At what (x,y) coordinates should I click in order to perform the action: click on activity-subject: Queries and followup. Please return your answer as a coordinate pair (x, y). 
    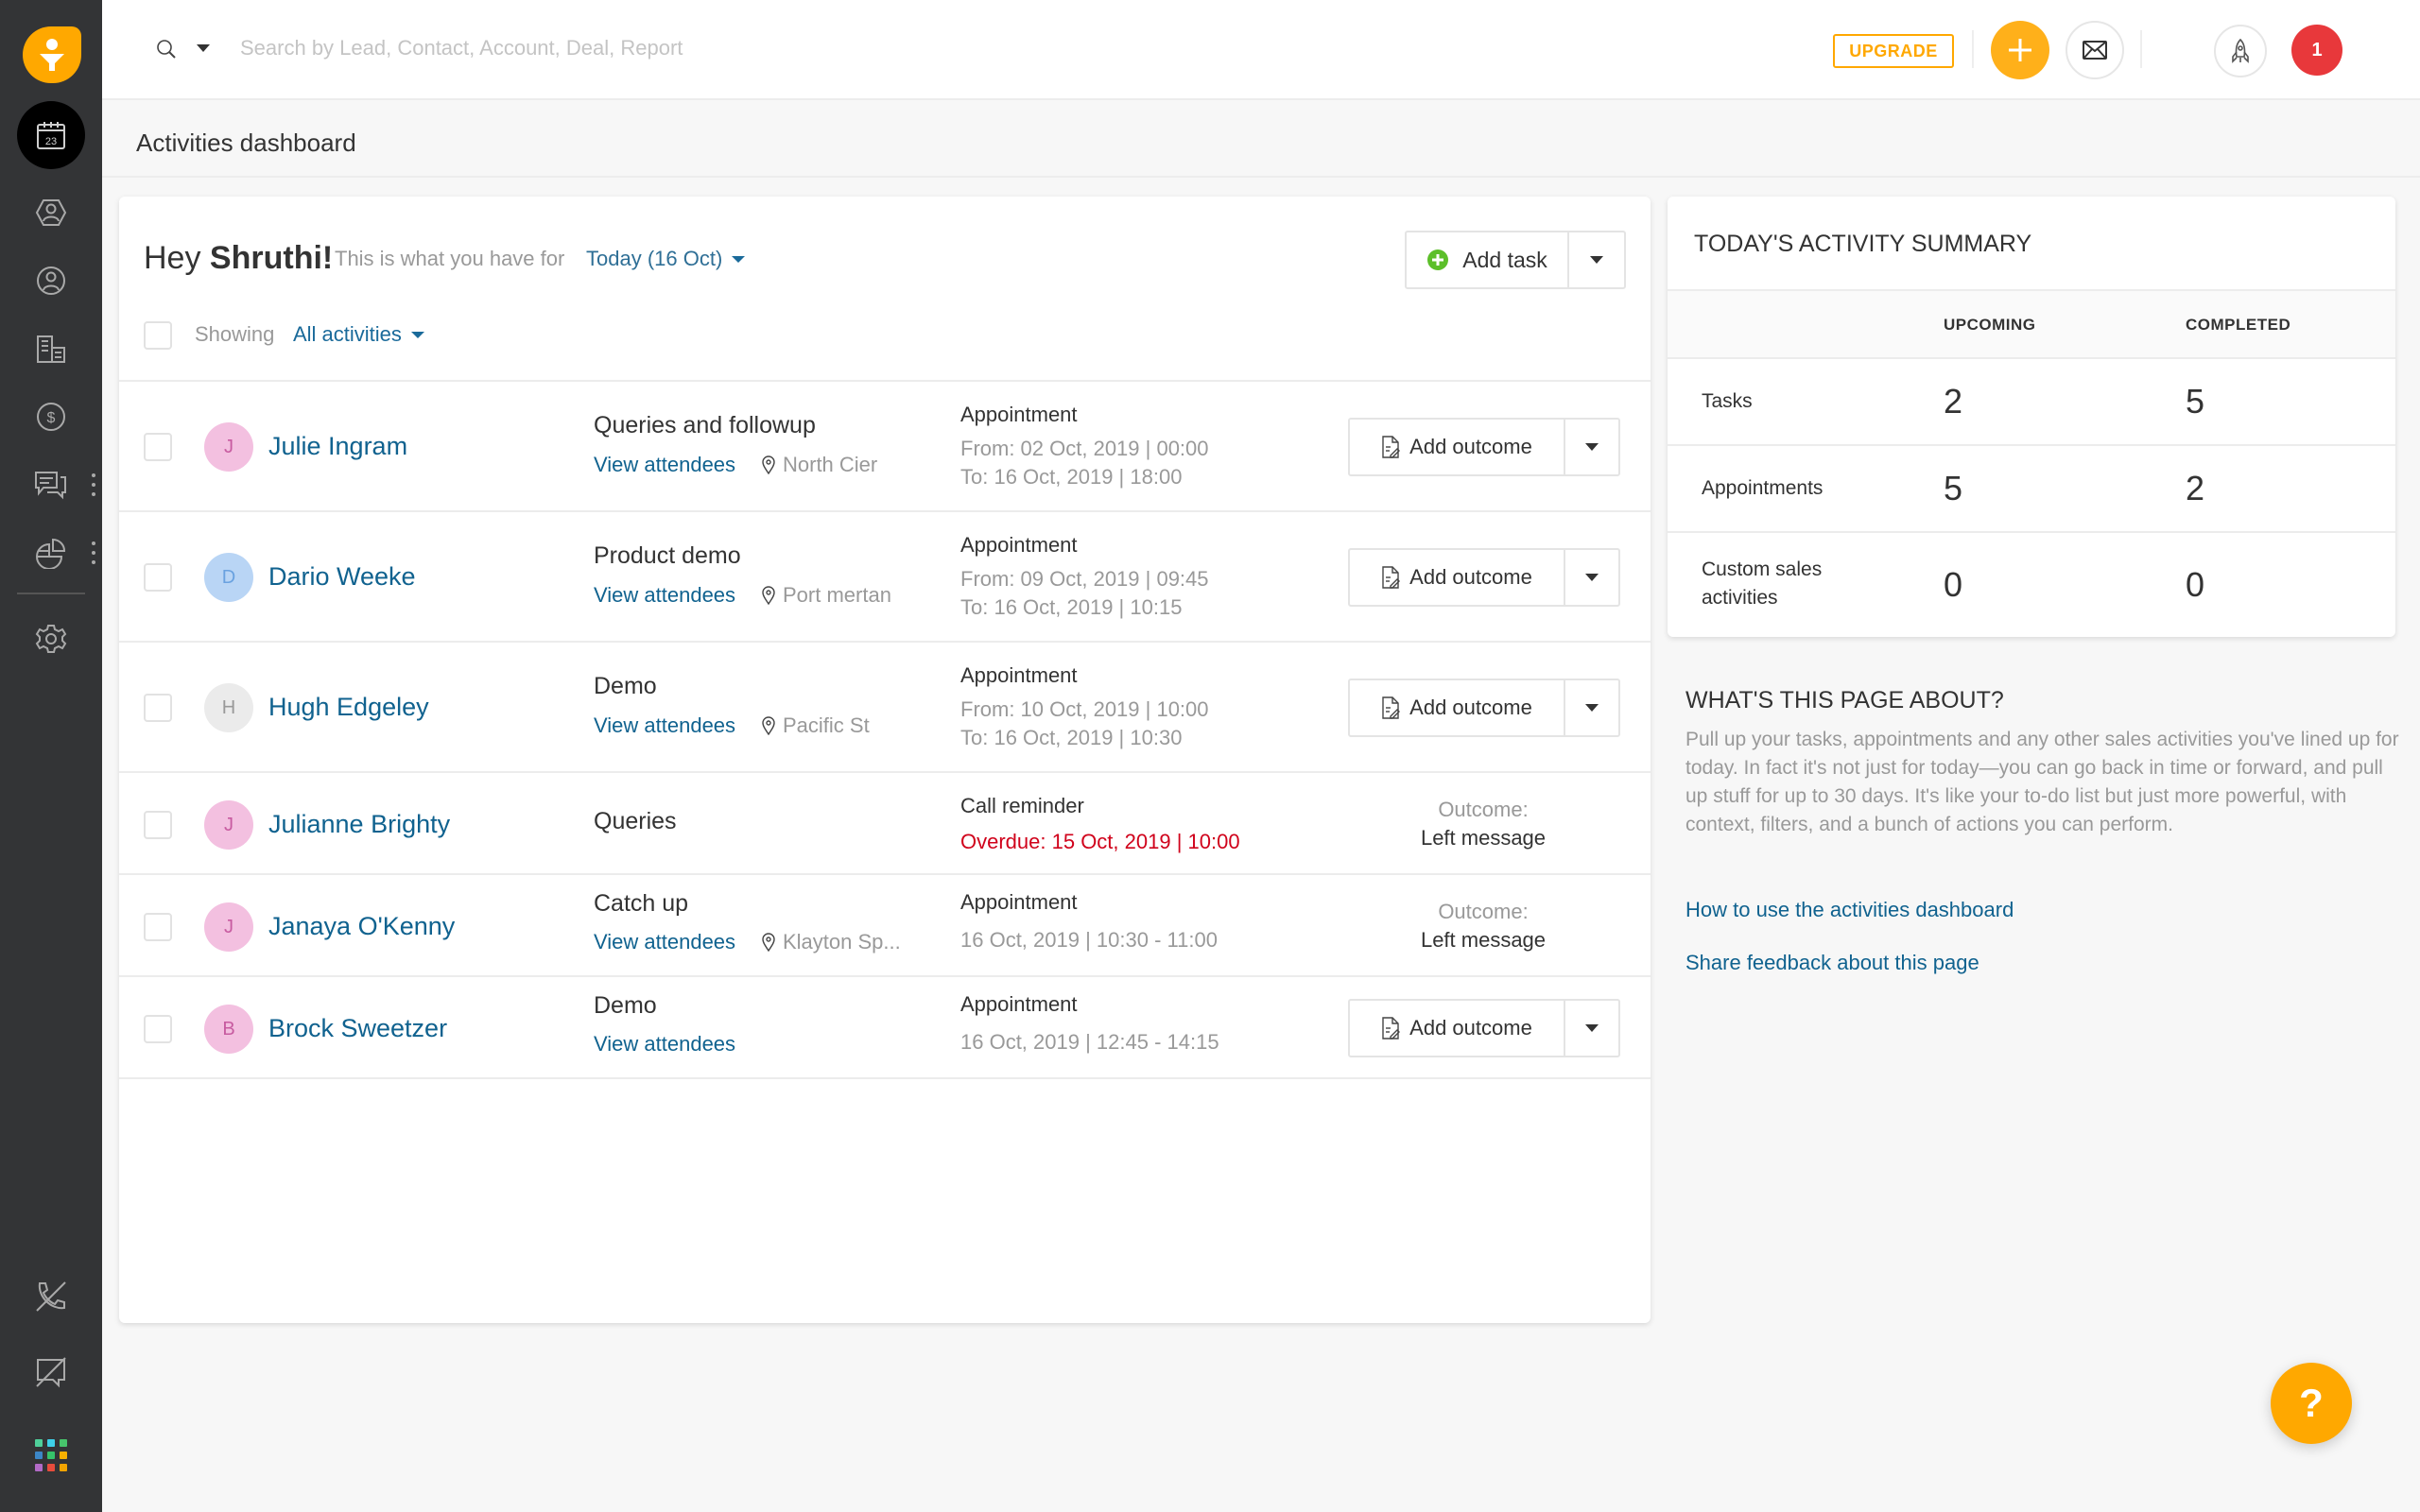
    Looking at the image, I should click on (705, 425).